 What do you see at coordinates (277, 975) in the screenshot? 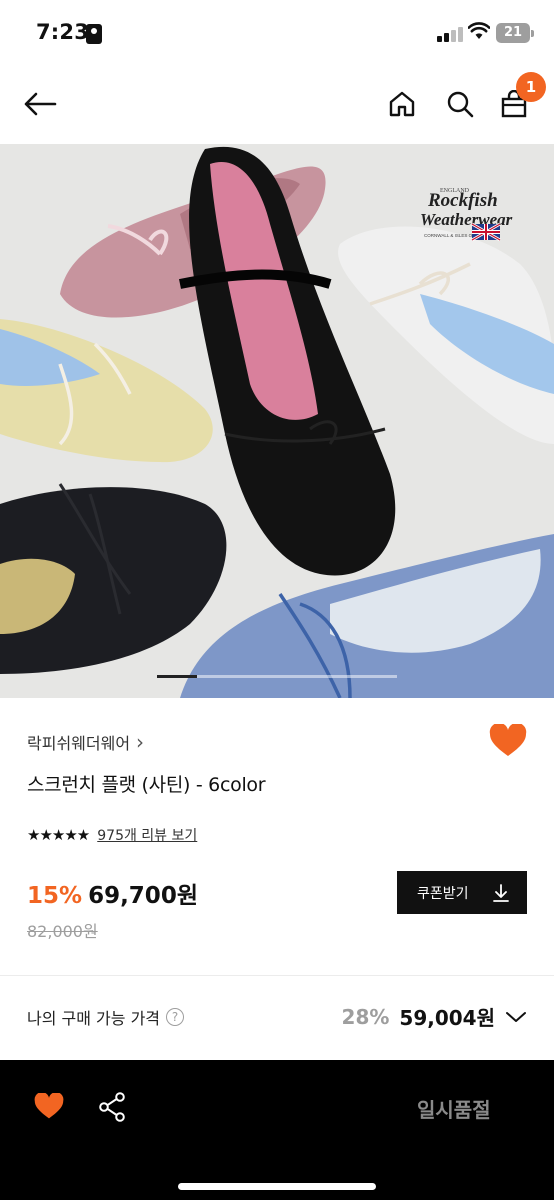
I see `divider` at bounding box center [277, 975].